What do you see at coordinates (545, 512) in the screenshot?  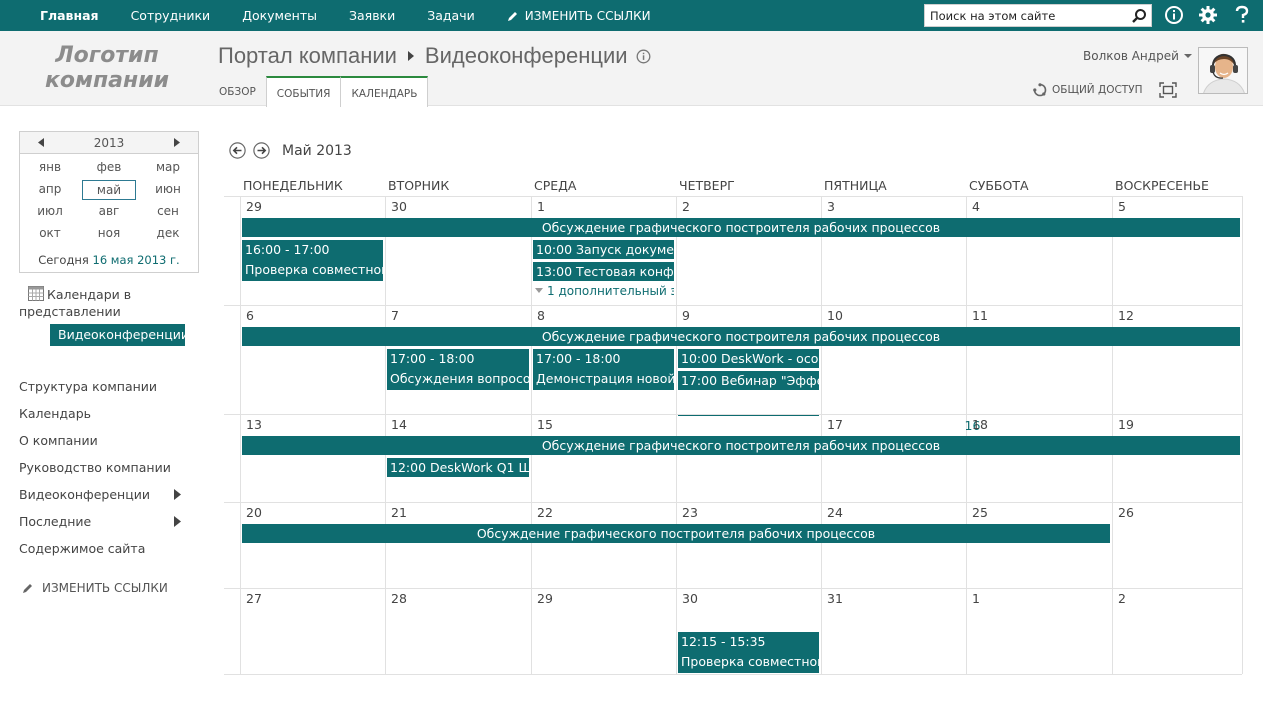 I see `day-number: 22` at bounding box center [545, 512].